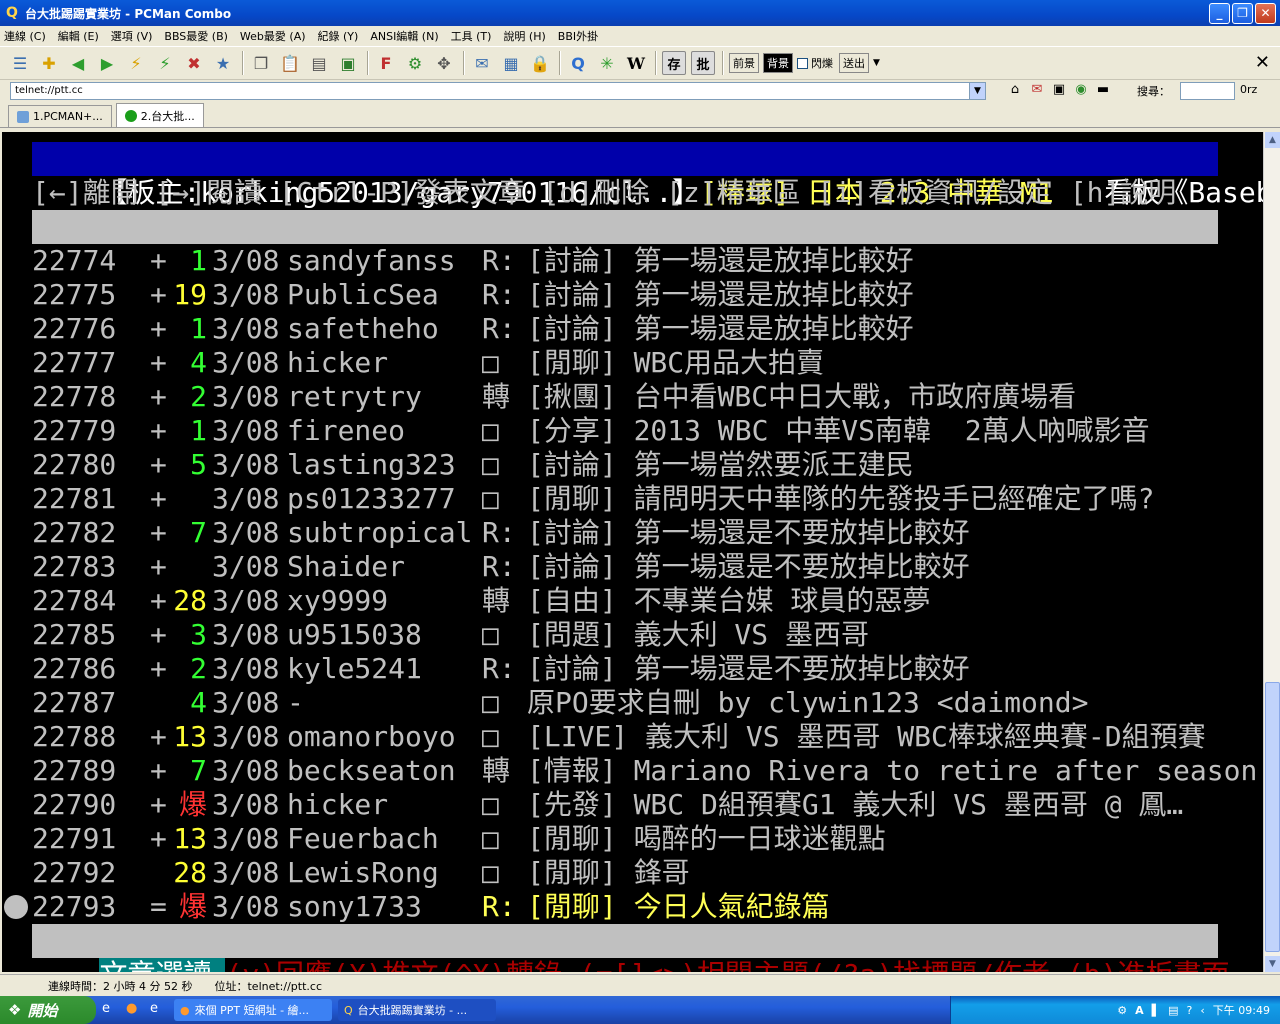 The image size is (1280, 1024). Describe the element at coordinates (1271, 552) in the screenshot. I see `terminal-scrollbar: ▲ ▼` at that location.